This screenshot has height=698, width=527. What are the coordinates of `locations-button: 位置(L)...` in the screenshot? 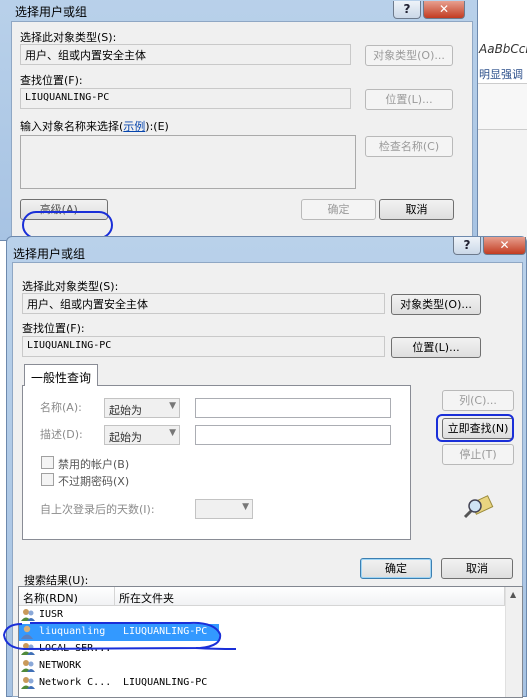 It's located at (409, 99).